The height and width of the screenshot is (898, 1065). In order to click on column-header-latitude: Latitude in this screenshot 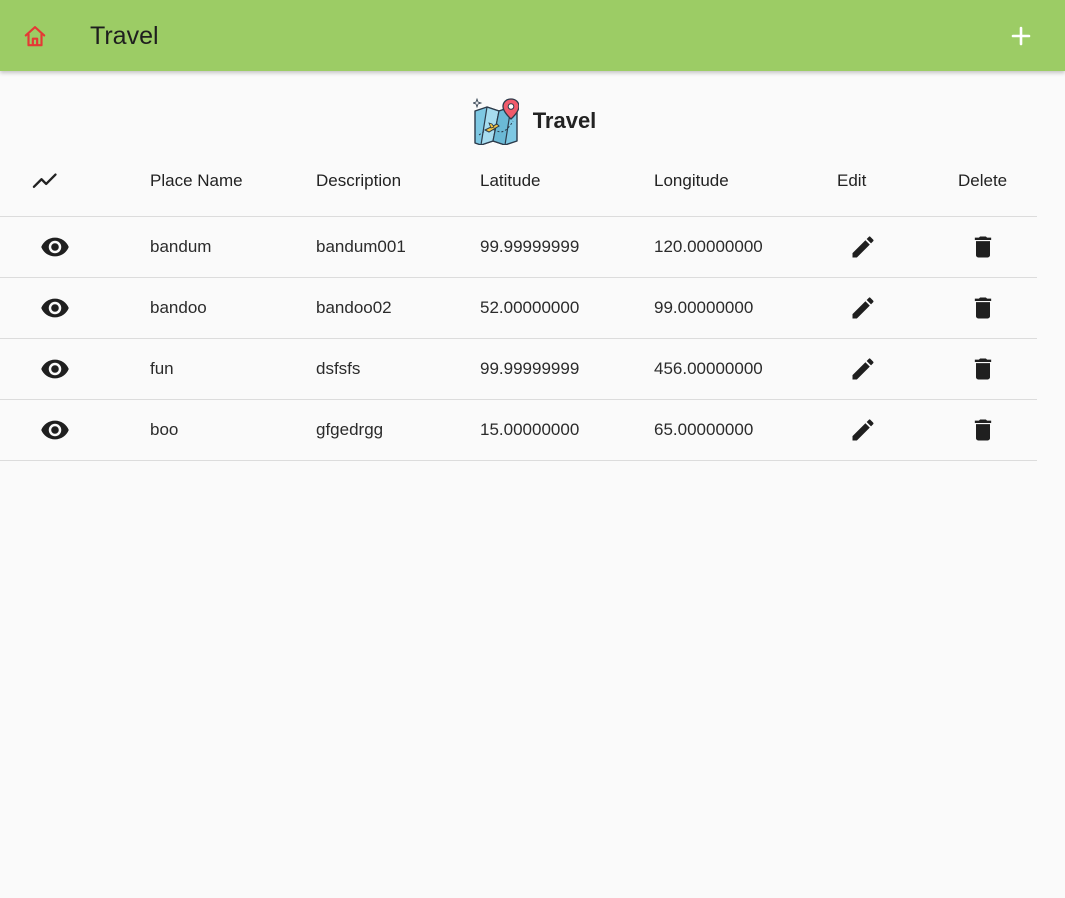, I will do `click(510, 181)`.